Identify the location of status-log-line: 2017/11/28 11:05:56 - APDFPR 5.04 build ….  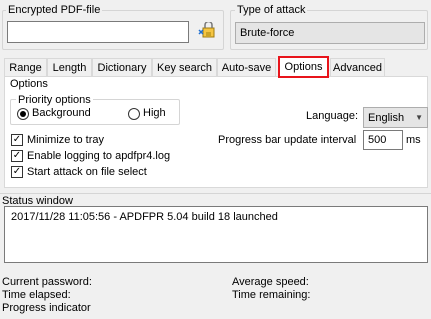
(144, 217).